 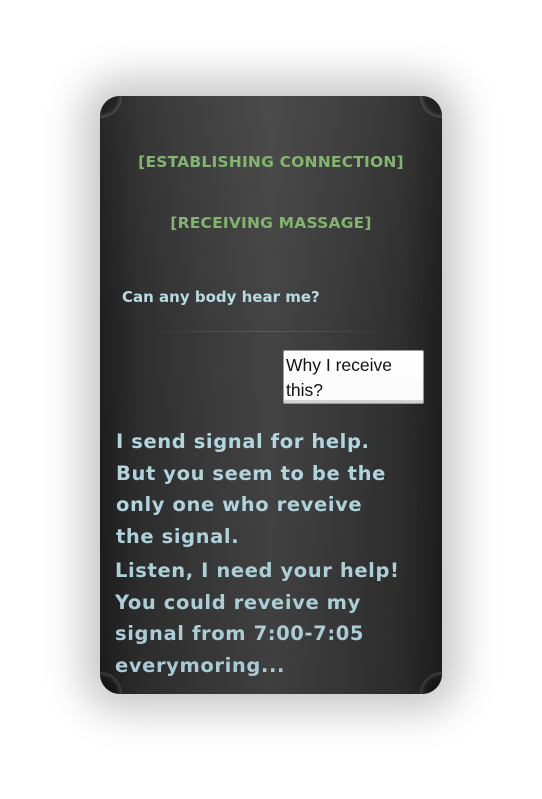 What do you see at coordinates (431, 107) in the screenshot?
I see `corner-bolt-top-right` at bounding box center [431, 107].